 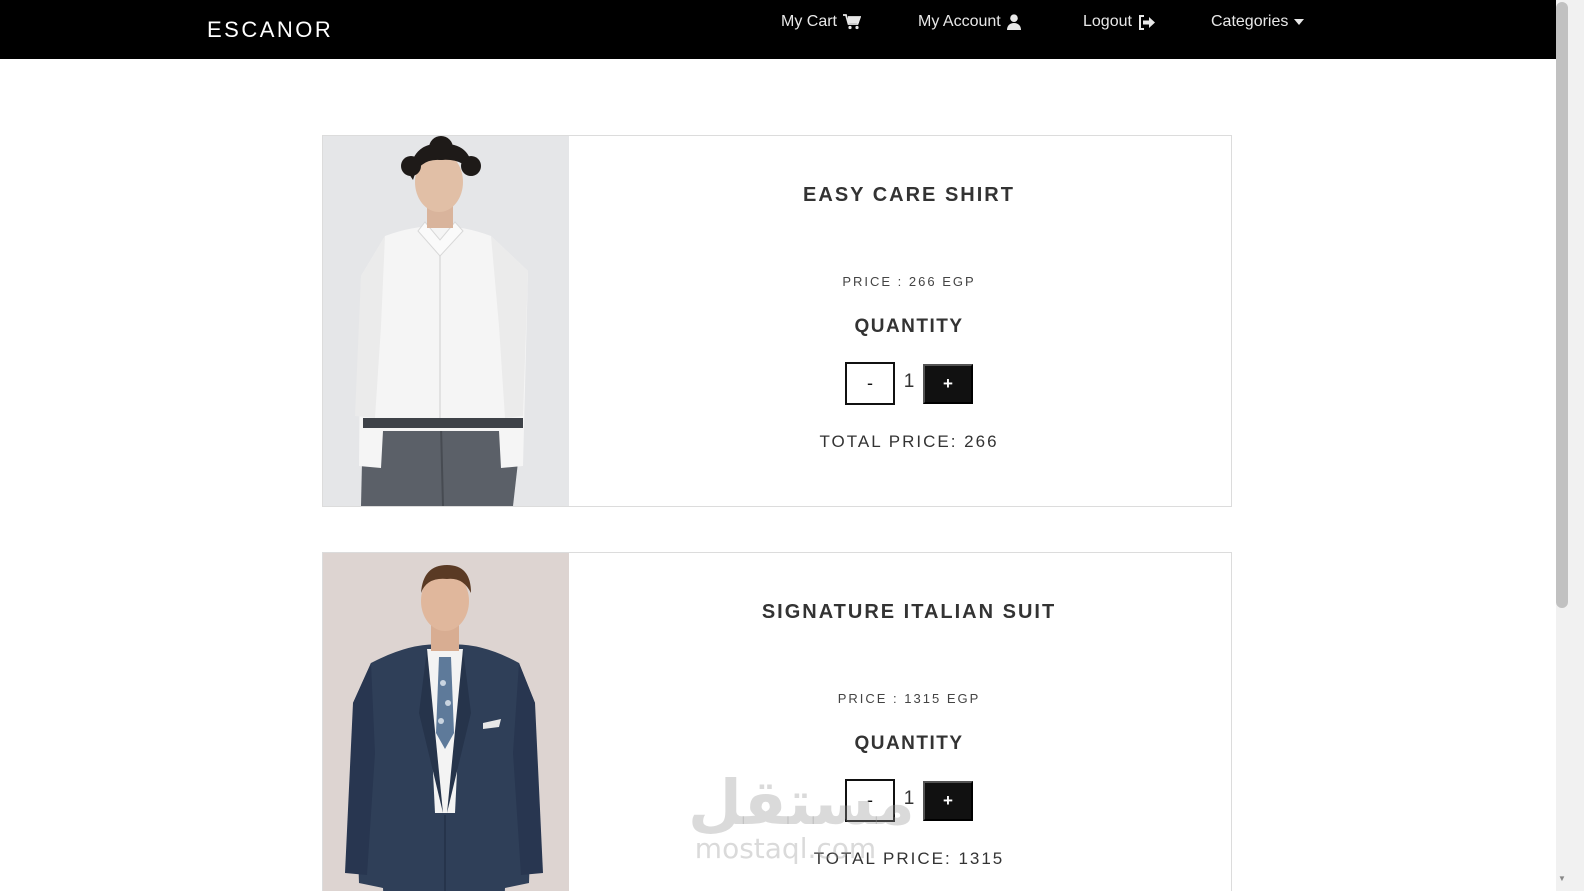 What do you see at coordinates (909, 195) in the screenshot?
I see `product-title: EASY CARE SHIRT` at bounding box center [909, 195].